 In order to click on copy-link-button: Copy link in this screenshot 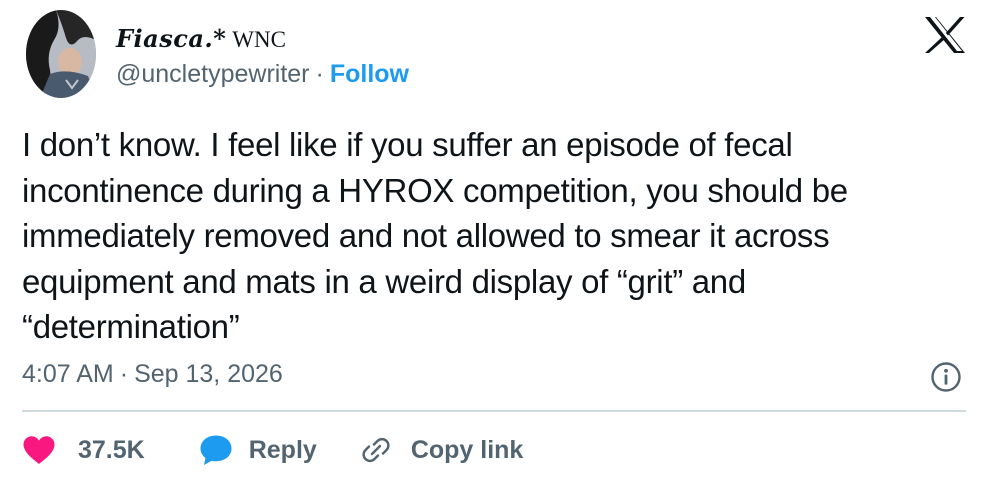, I will do `click(442, 450)`.